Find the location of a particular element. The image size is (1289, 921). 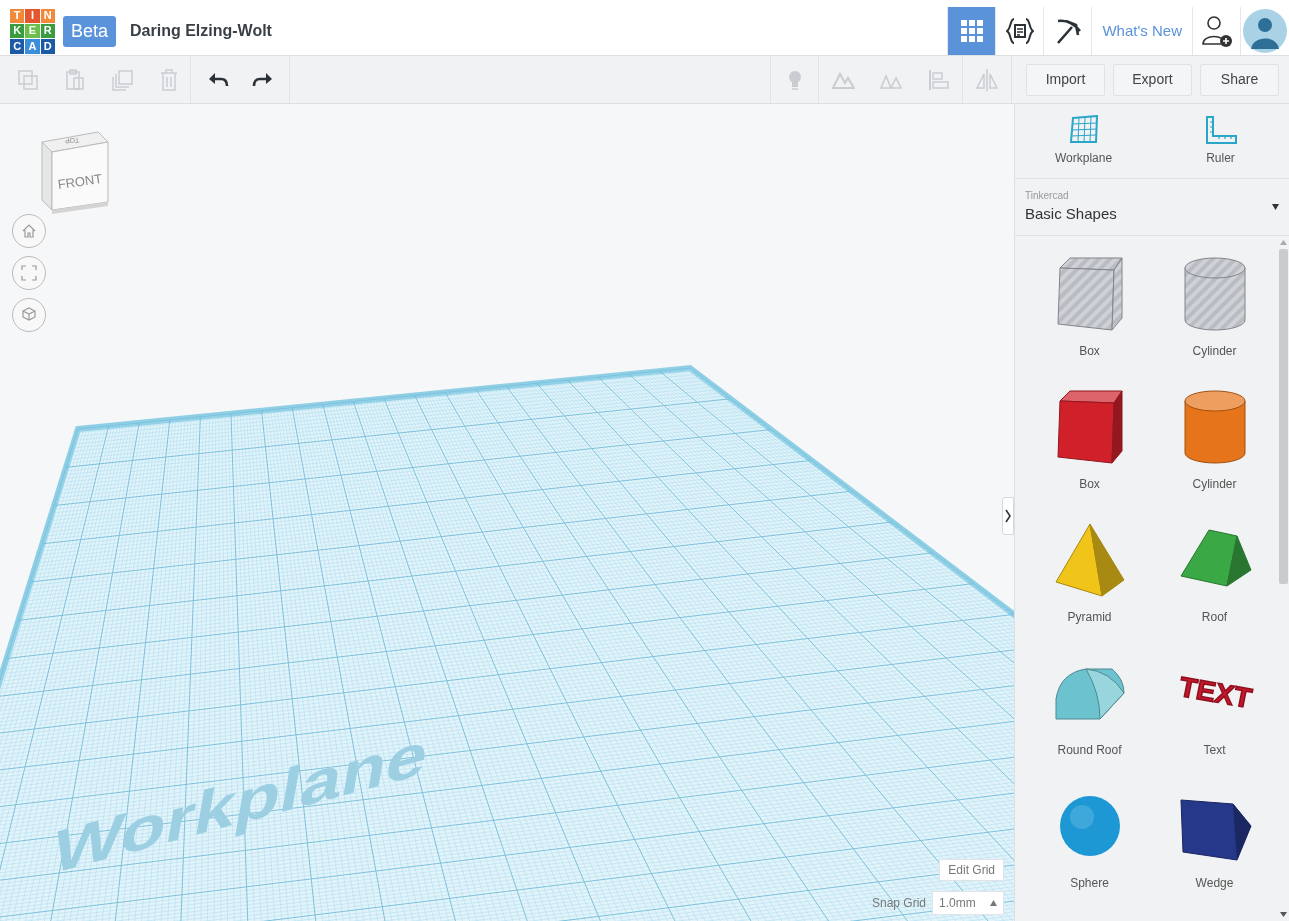

collapse-panel-button is located at coordinates (1008, 516).